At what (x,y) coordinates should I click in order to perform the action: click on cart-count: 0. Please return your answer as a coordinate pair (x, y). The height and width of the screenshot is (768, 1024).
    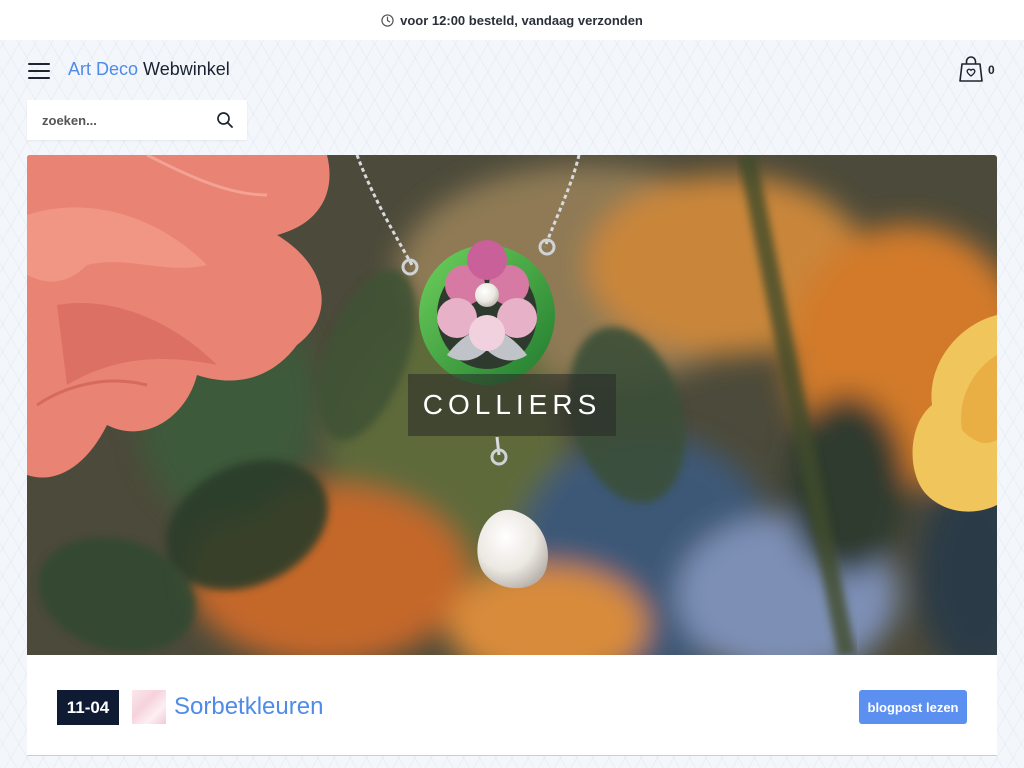
    Looking at the image, I should click on (991, 70).